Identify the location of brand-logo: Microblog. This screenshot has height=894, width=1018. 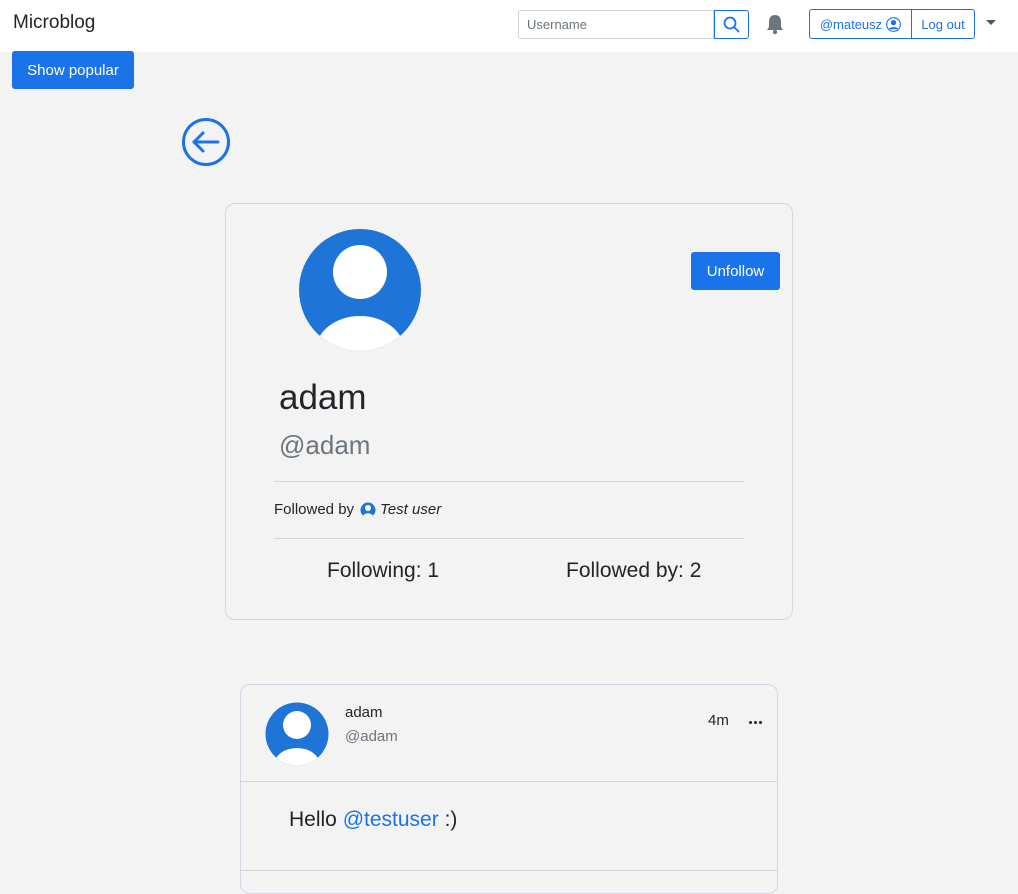
(54, 23).